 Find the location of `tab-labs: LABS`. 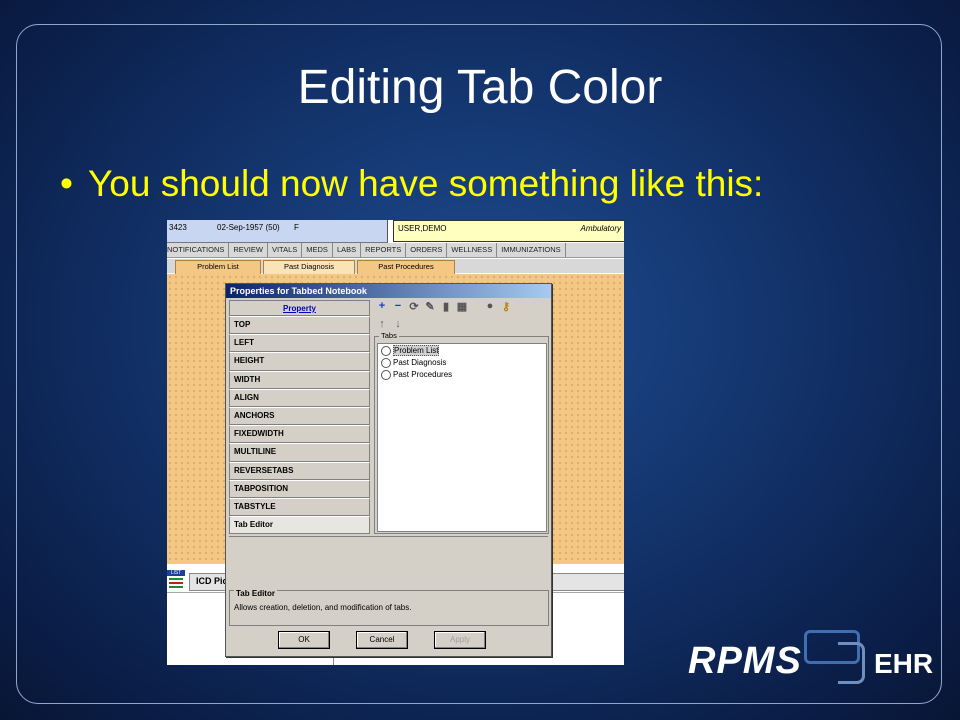

tab-labs: LABS is located at coordinates (347, 250).